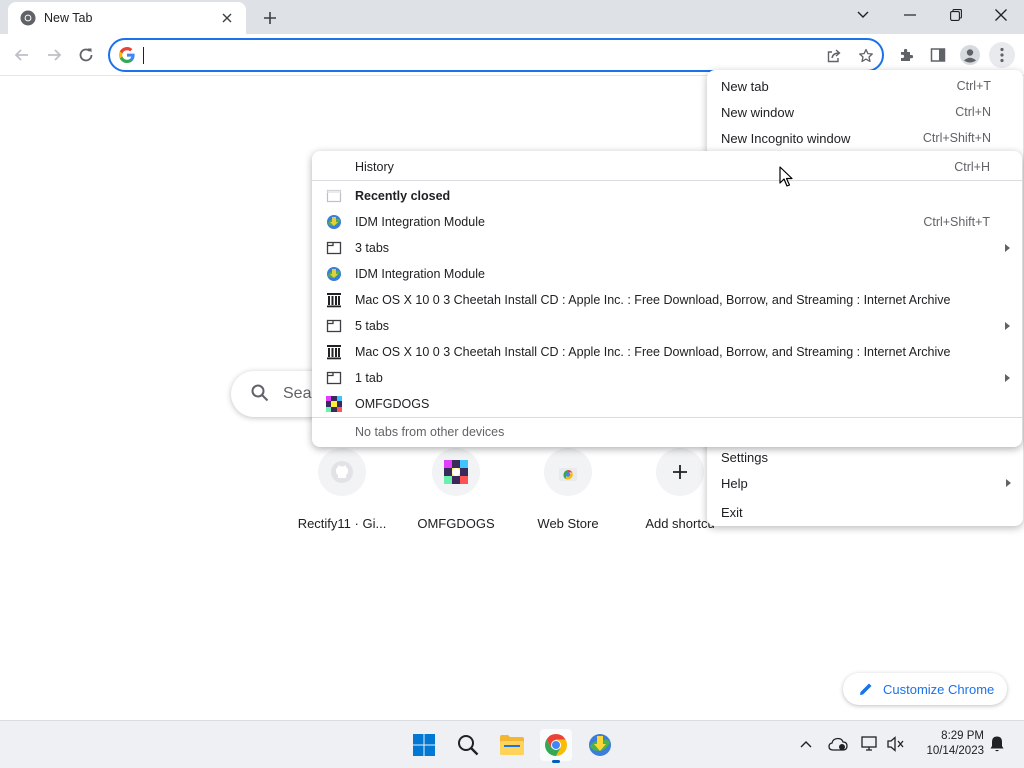  What do you see at coordinates (372, 248) in the screenshot?
I see `history-entry-label: 3 tabs` at bounding box center [372, 248].